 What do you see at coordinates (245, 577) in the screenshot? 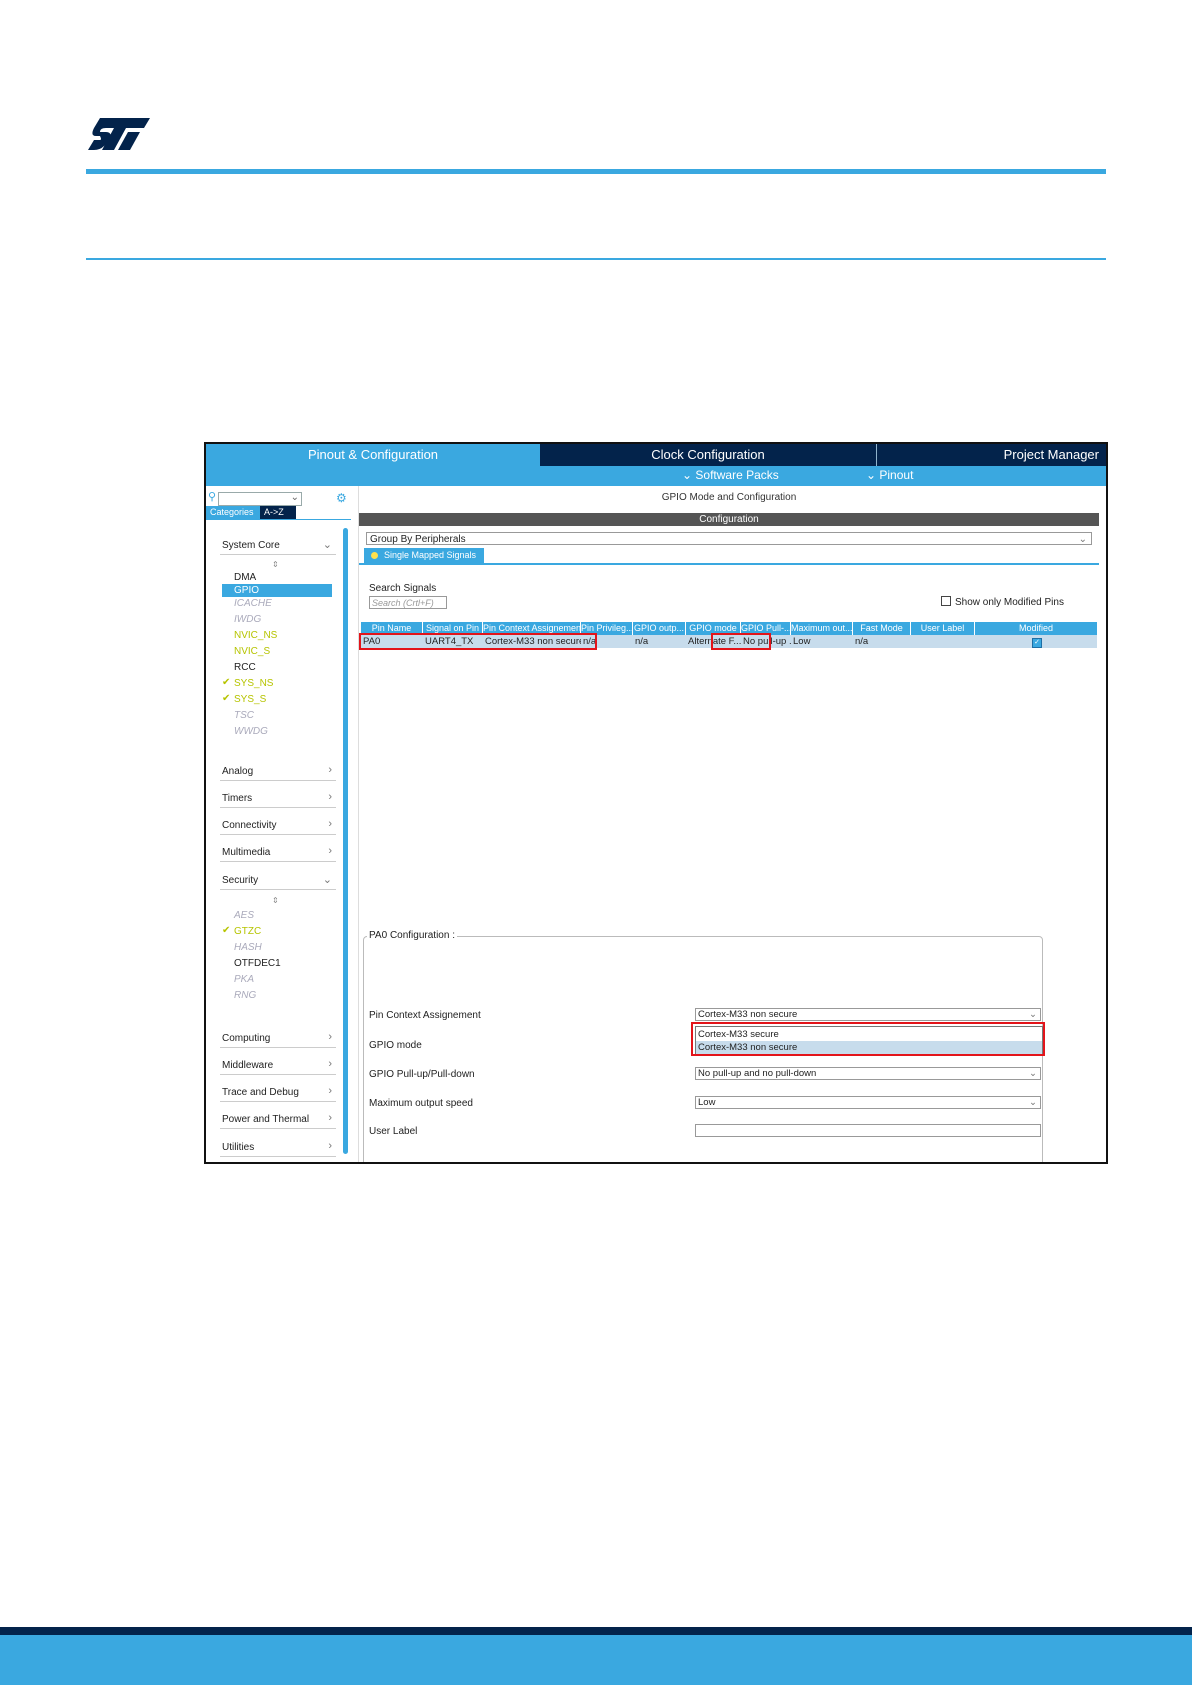
I see `list-item-dma: DMA` at bounding box center [245, 577].